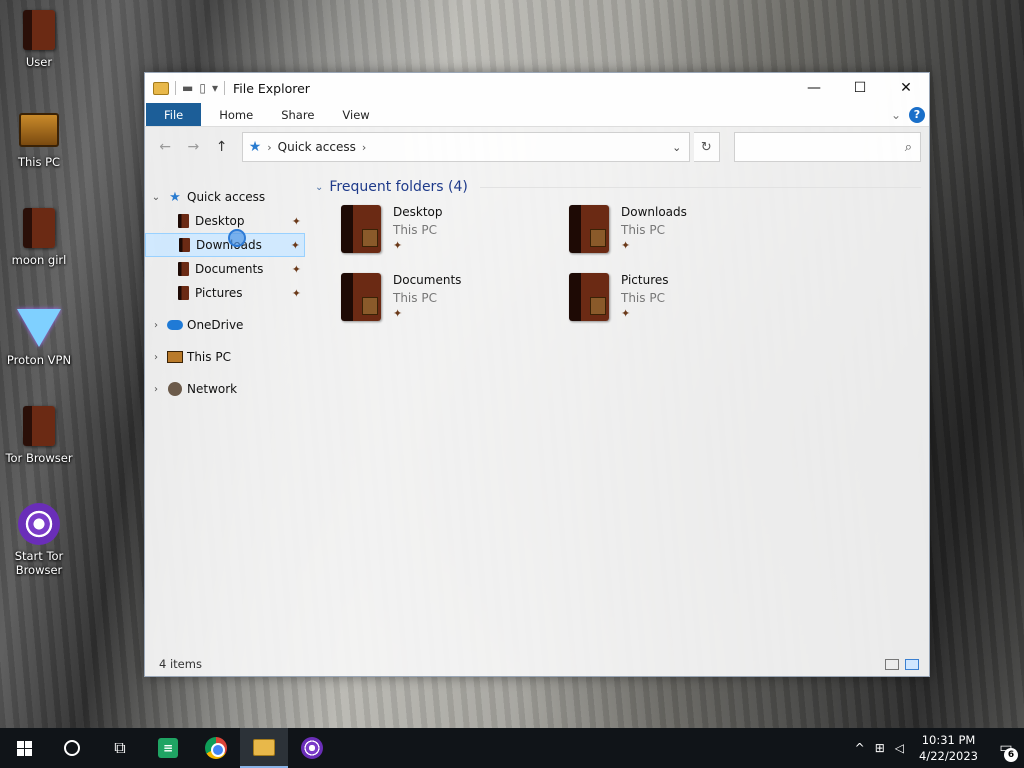  I want to click on chevron-down-icon: ▾, so click(215, 88).